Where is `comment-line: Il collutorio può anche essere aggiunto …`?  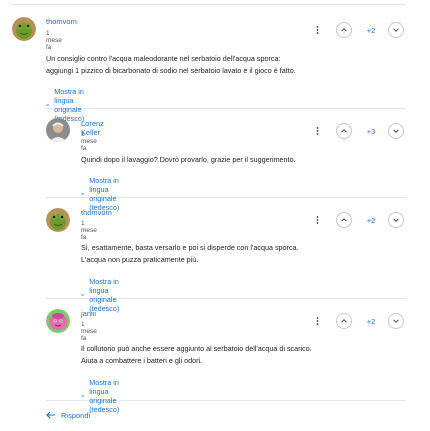
comment-line: Il collutorio può anche essere aggiunto … is located at coordinates (196, 348).